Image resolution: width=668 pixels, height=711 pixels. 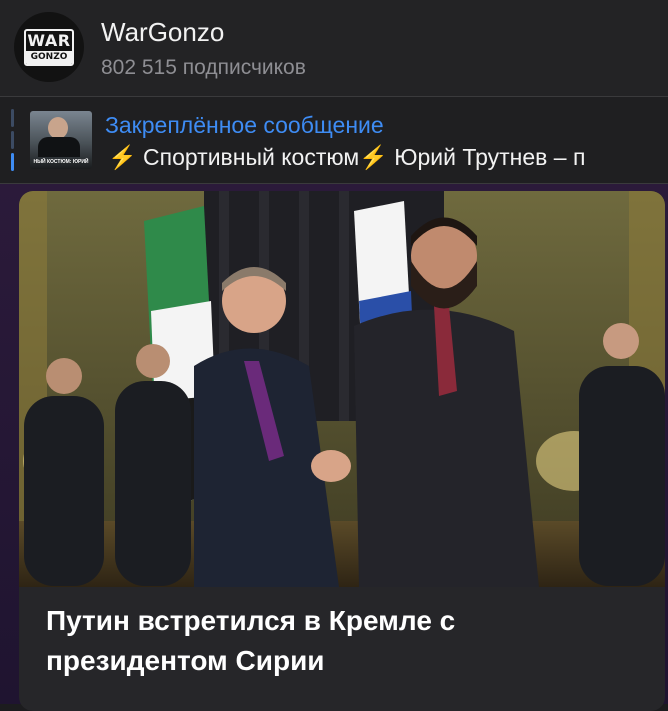 What do you see at coordinates (61, 162) in the screenshot?
I see `thumbnail-caption: НЫЙ КОСТЮМ: ЮРИЙ` at bounding box center [61, 162].